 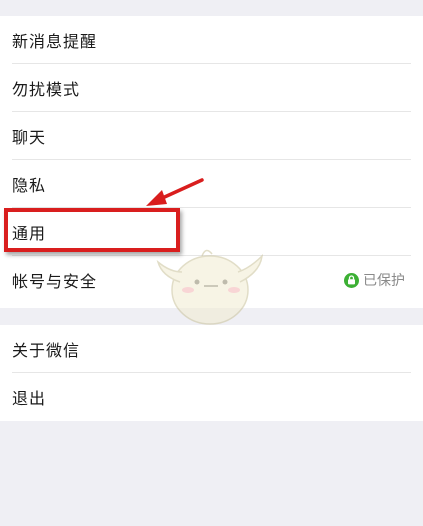 I want to click on settings-item-label: 帐号与安全, so click(x=55, y=281).